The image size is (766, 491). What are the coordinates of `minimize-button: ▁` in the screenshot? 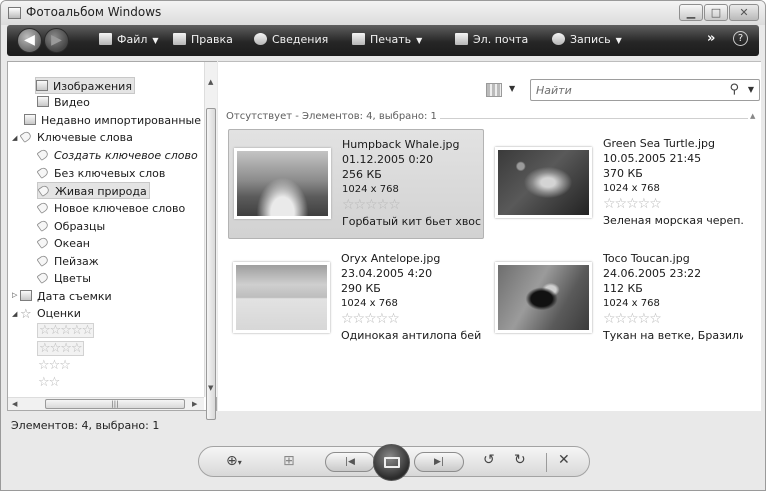 It's located at (691, 12).